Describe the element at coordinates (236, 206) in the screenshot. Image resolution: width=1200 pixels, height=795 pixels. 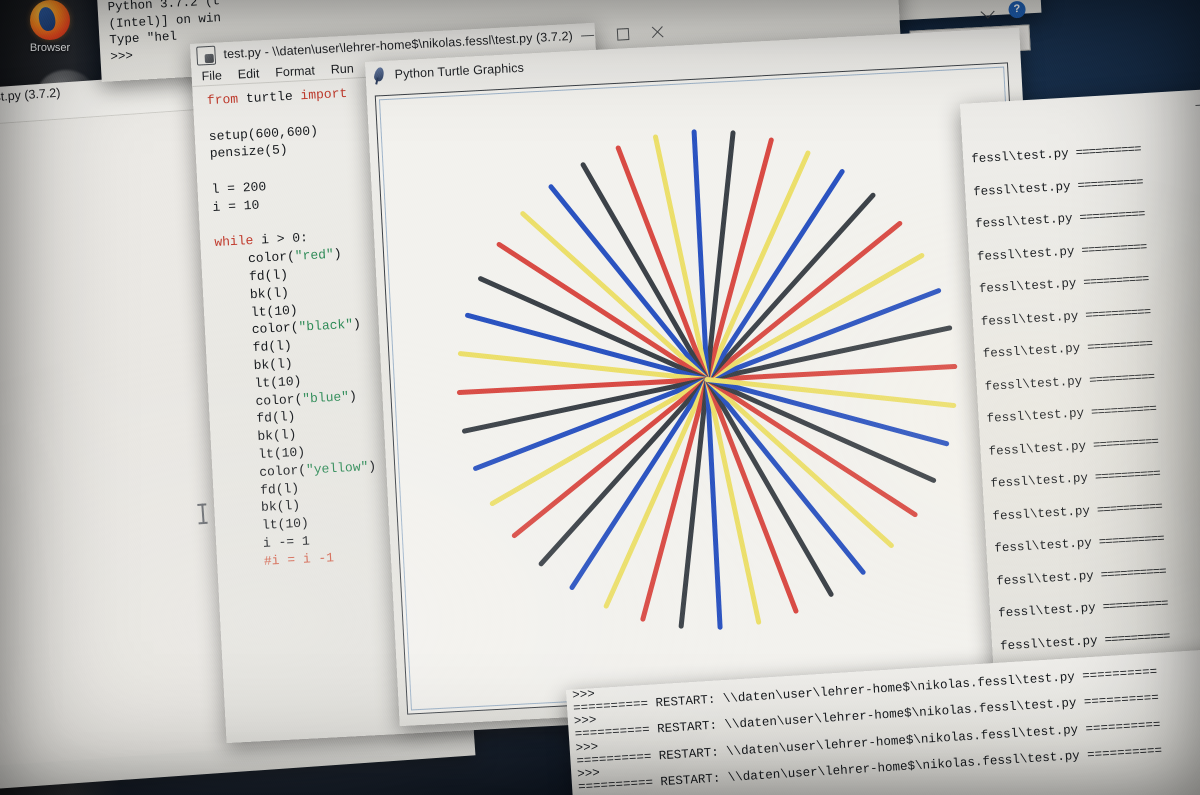
I see `code-token: i = 10` at that location.